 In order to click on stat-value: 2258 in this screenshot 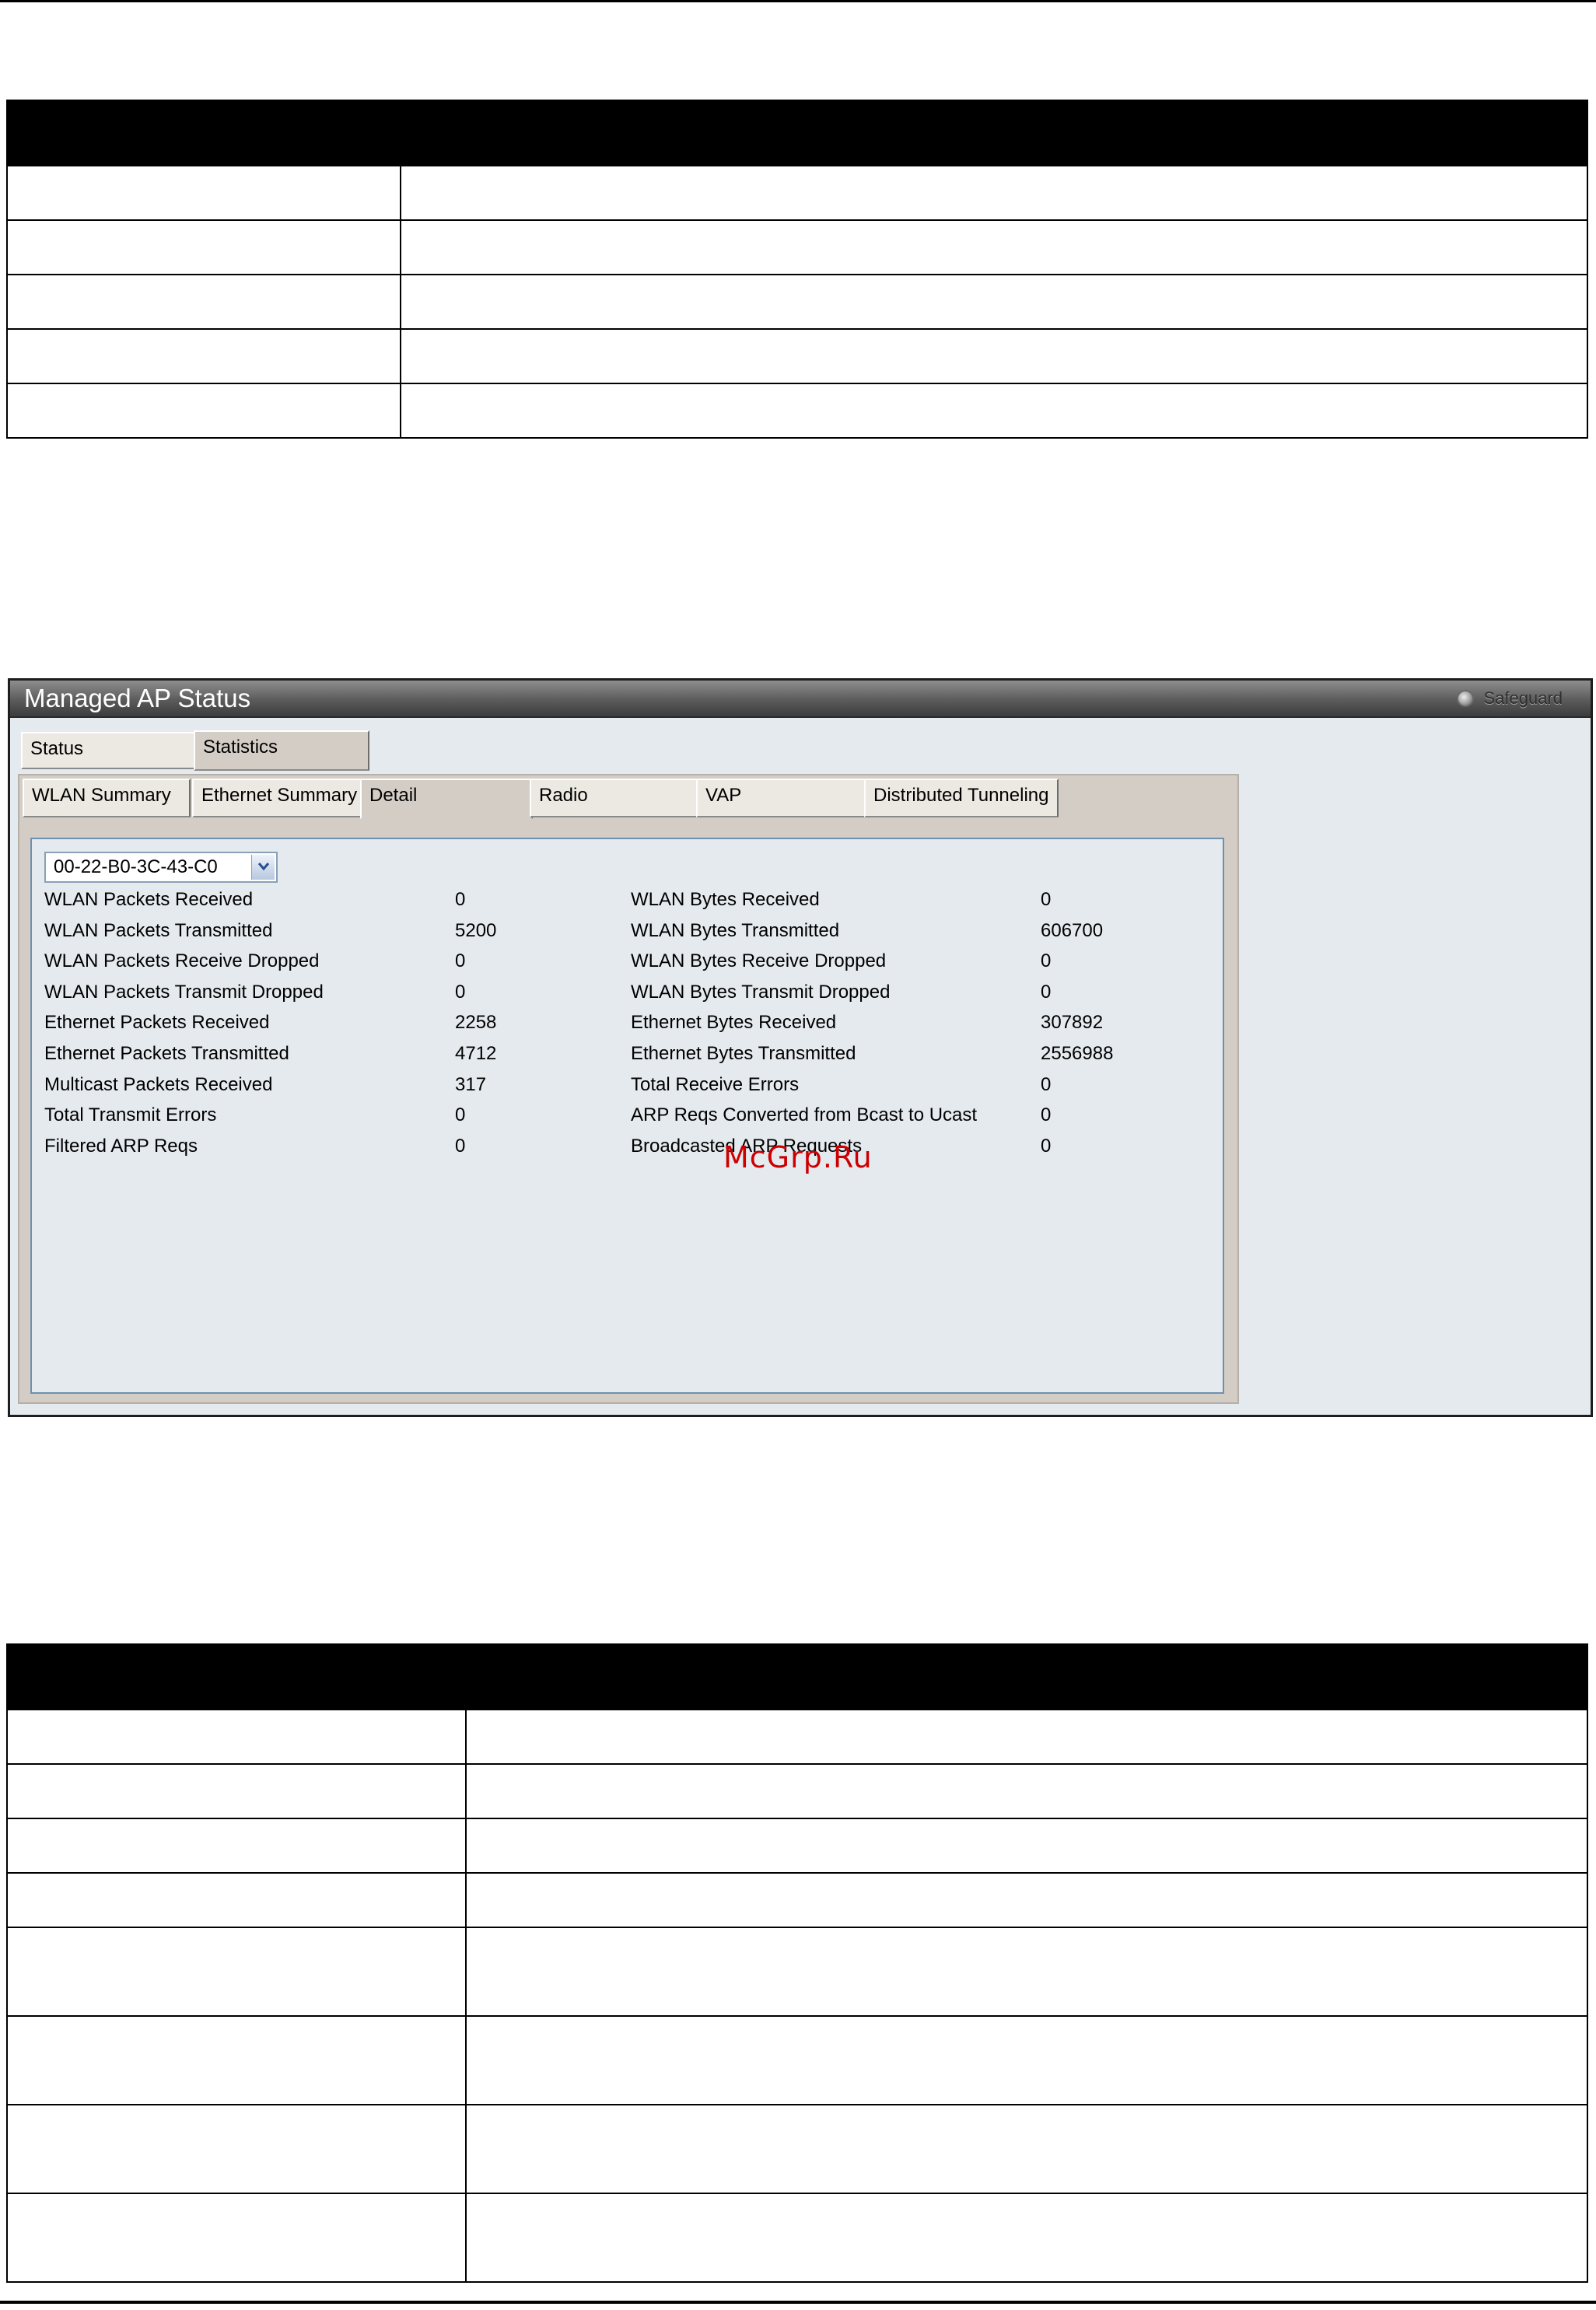, I will do `click(476, 1023)`.